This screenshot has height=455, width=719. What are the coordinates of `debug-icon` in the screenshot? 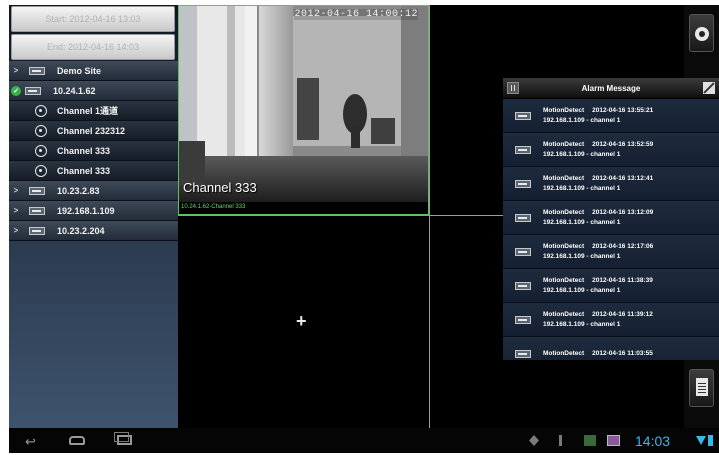 It's located at (560, 440).